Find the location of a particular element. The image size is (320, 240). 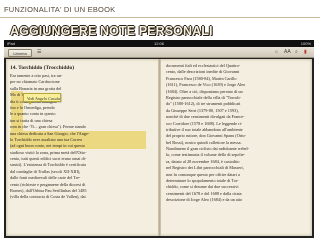

font-size-button: AA is located at coordinates (287, 52).